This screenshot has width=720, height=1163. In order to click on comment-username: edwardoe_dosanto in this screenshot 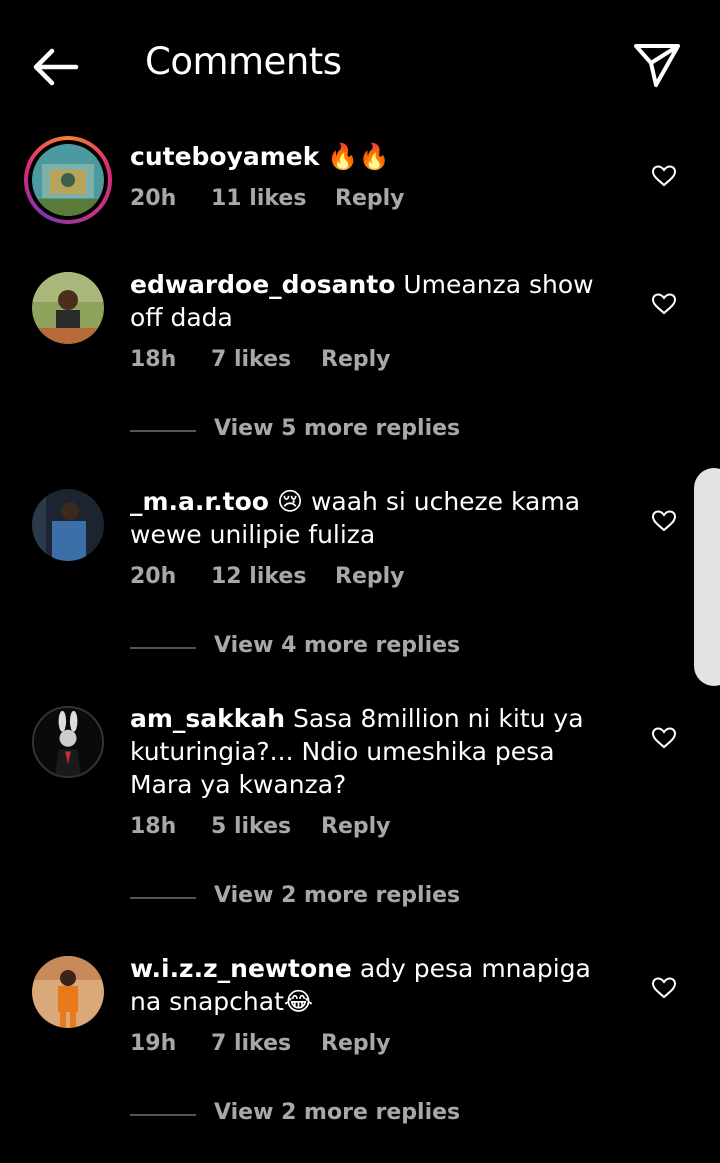, I will do `click(262, 284)`.